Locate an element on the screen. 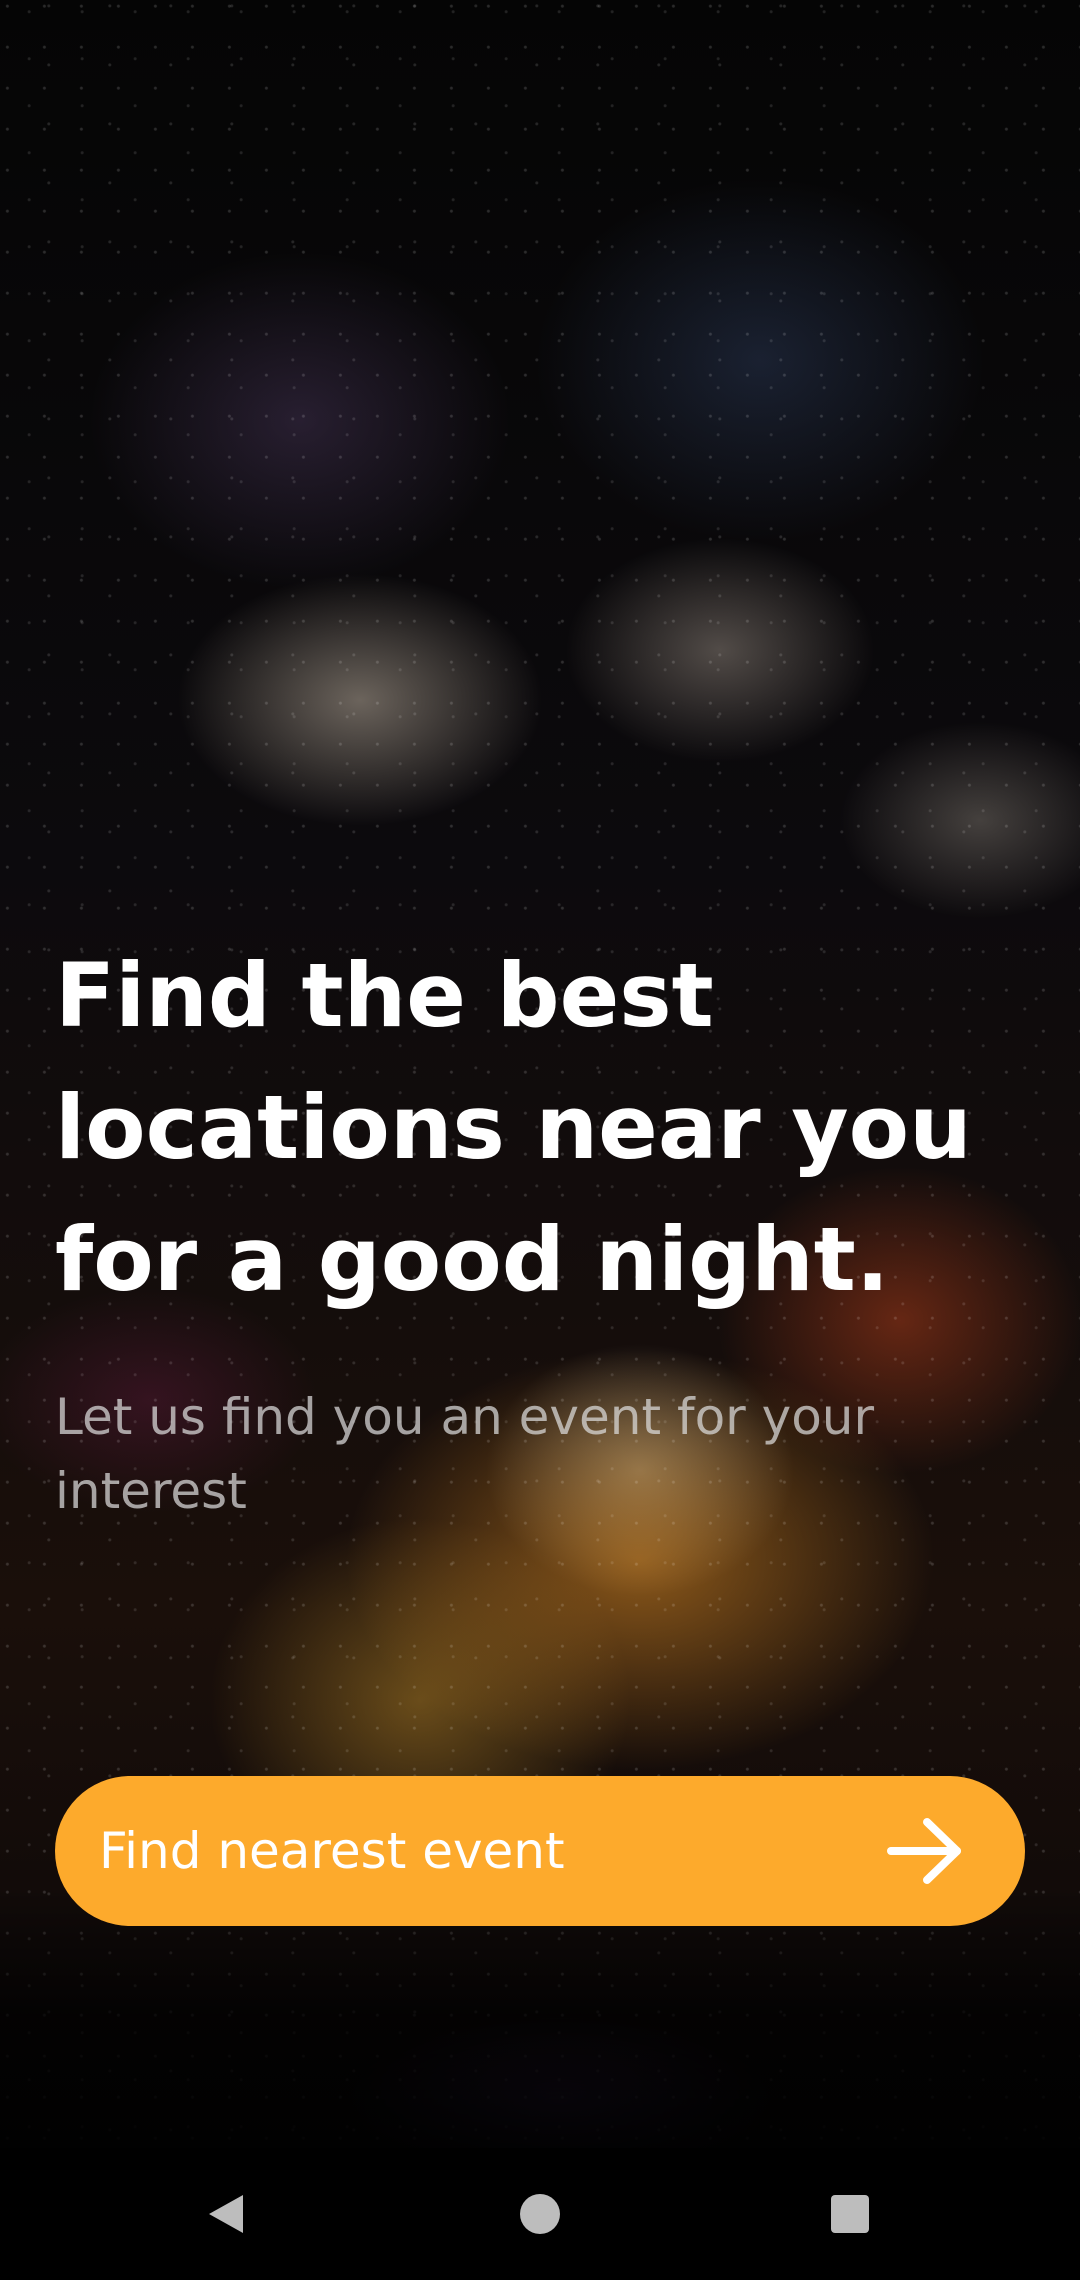 This screenshot has height=2280, width=1080. nav-home-button is located at coordinates (540, 2214).